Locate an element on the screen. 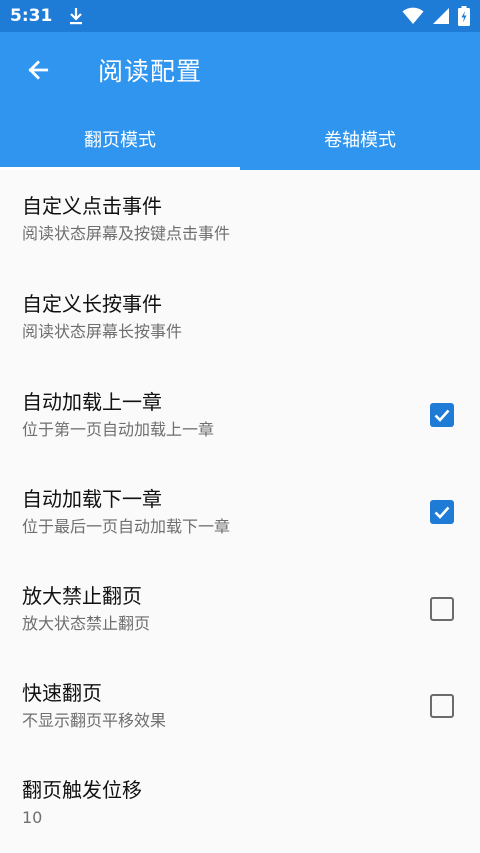 This screenshot has width=480, height=853. checkbox-auto-load-previous is located at coordinates (442, 415).